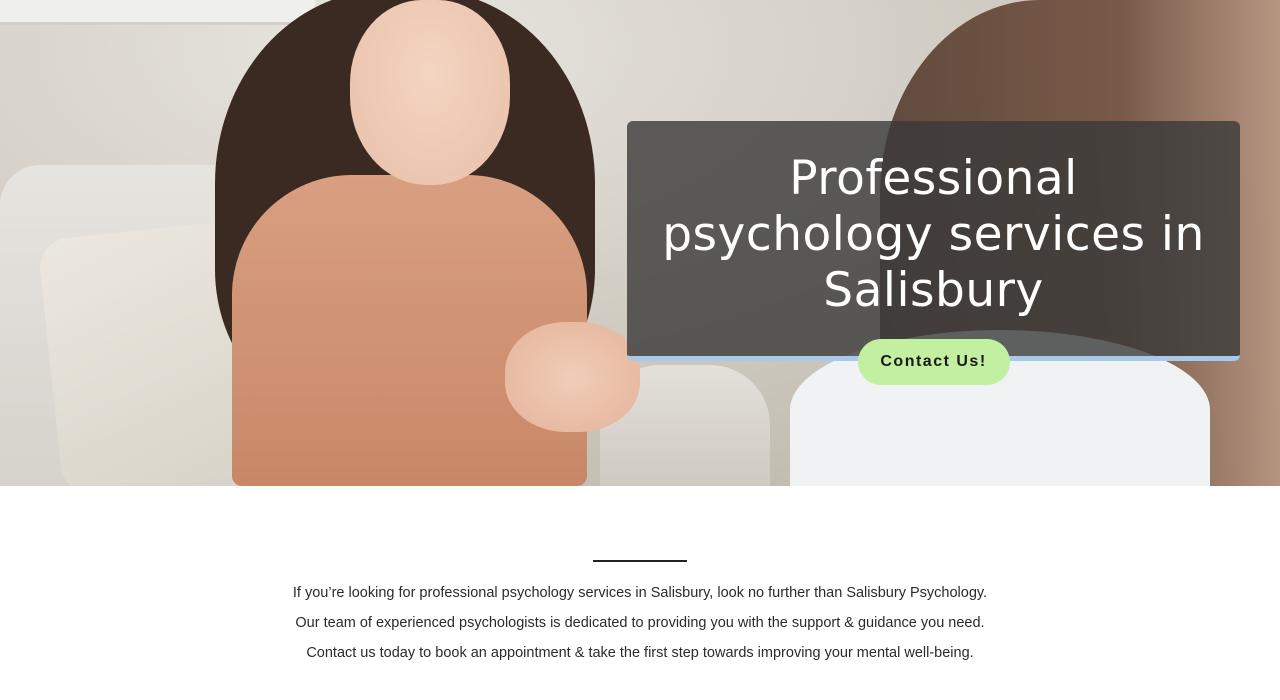  What do you see at coordinates (572, 377) in the screenshot?
I see `hero-photo-client-hands` at bounding box center [572, 377].